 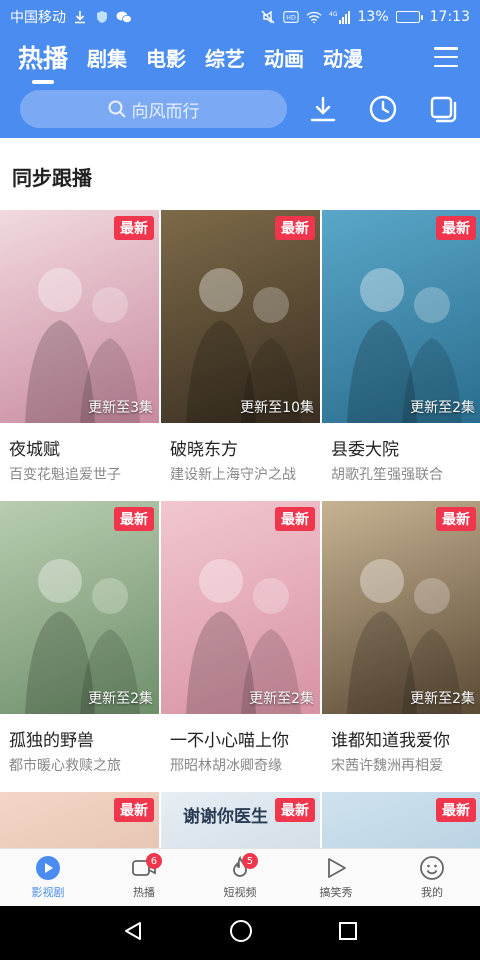 What do you see at coordinates (102, 17) in the screenshot?
I see `shield-status-icon` at bounding box center [102, 17].